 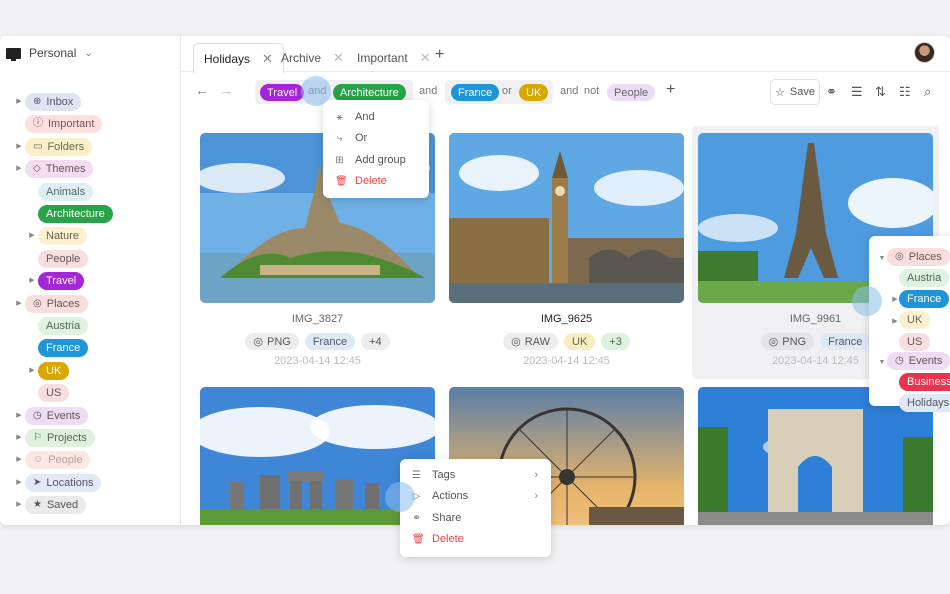 What do you see at coordinates (880, 92) in the screenshot?
I see `sort-icon: ⇅` at bounding box center [880, 92].